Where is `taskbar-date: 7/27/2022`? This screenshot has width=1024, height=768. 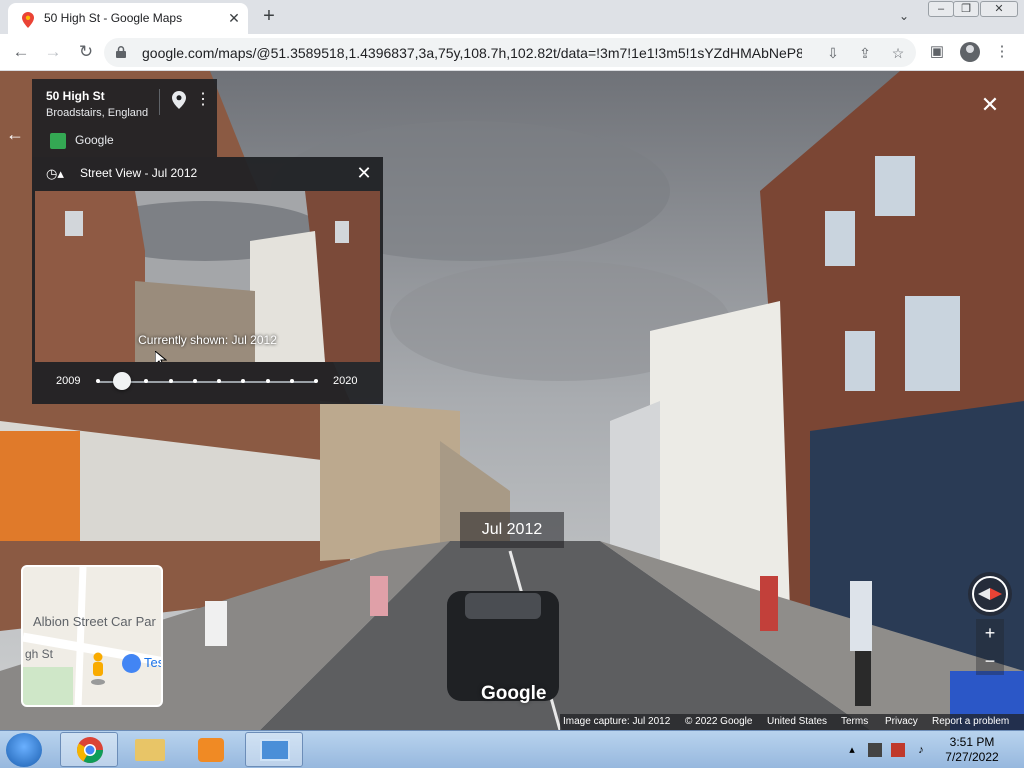
taskbar-date: 7/27/2022 is located at coordinates (972, 757).